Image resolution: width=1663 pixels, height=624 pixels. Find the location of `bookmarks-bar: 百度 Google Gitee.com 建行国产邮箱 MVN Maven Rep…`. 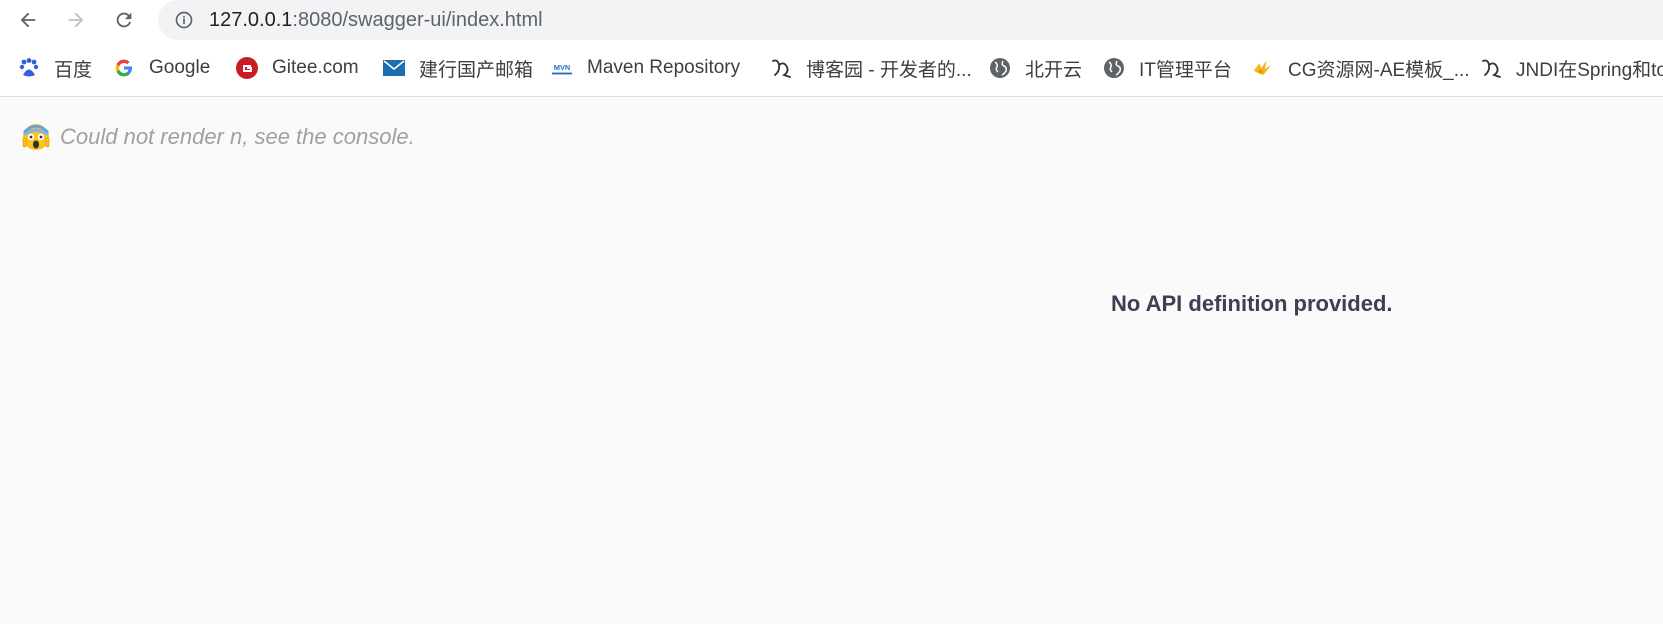

bookmarks-bar: 百度 Google Gitee.com 建行国产邮箱 MVN Maven Rep… is located at coordinates (831, 68).